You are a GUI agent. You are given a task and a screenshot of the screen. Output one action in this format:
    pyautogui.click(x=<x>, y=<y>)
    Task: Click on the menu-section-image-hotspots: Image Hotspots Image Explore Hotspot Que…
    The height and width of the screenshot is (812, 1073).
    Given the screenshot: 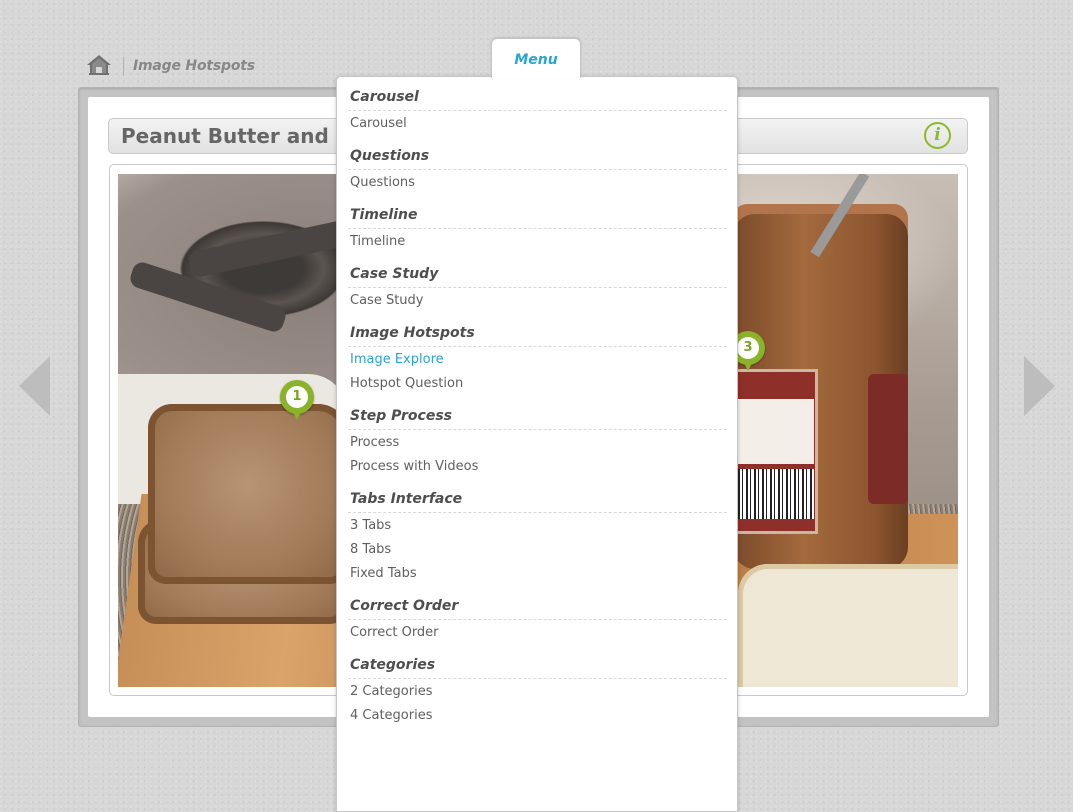 What is the action you would take?
    pyautogui.click(x=537, y=360)
    